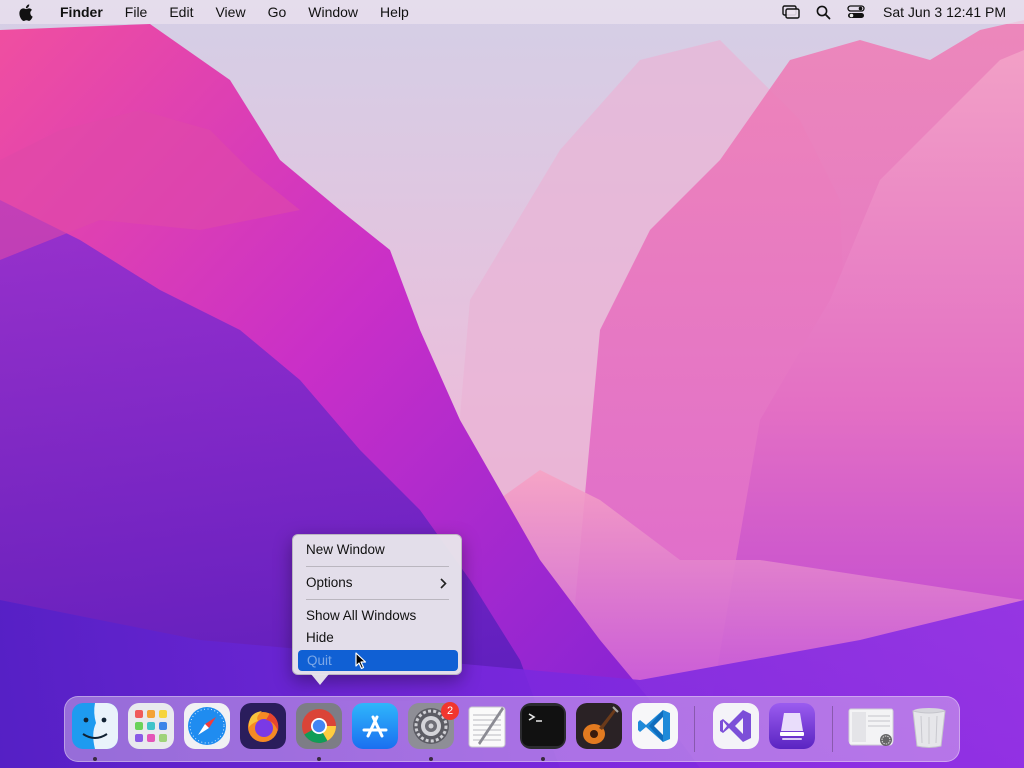 Image resolution: width=1024 pixels, height=768 pixels. What do you see at coordinates (944, 12) in the screenshot?
I see `menu-bar-clock: Sat Jun 3 12:41 PM` at bounding box center [944, 12].